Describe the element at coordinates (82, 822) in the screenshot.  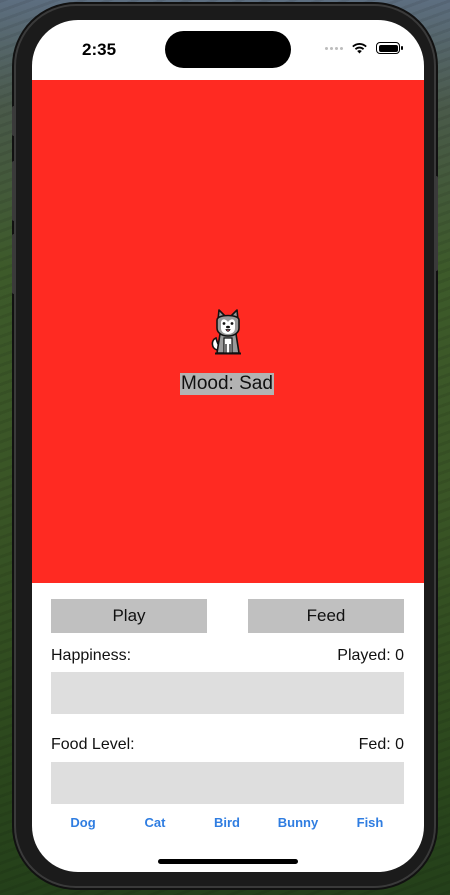
I see `tab-dog: Dog` at that location.